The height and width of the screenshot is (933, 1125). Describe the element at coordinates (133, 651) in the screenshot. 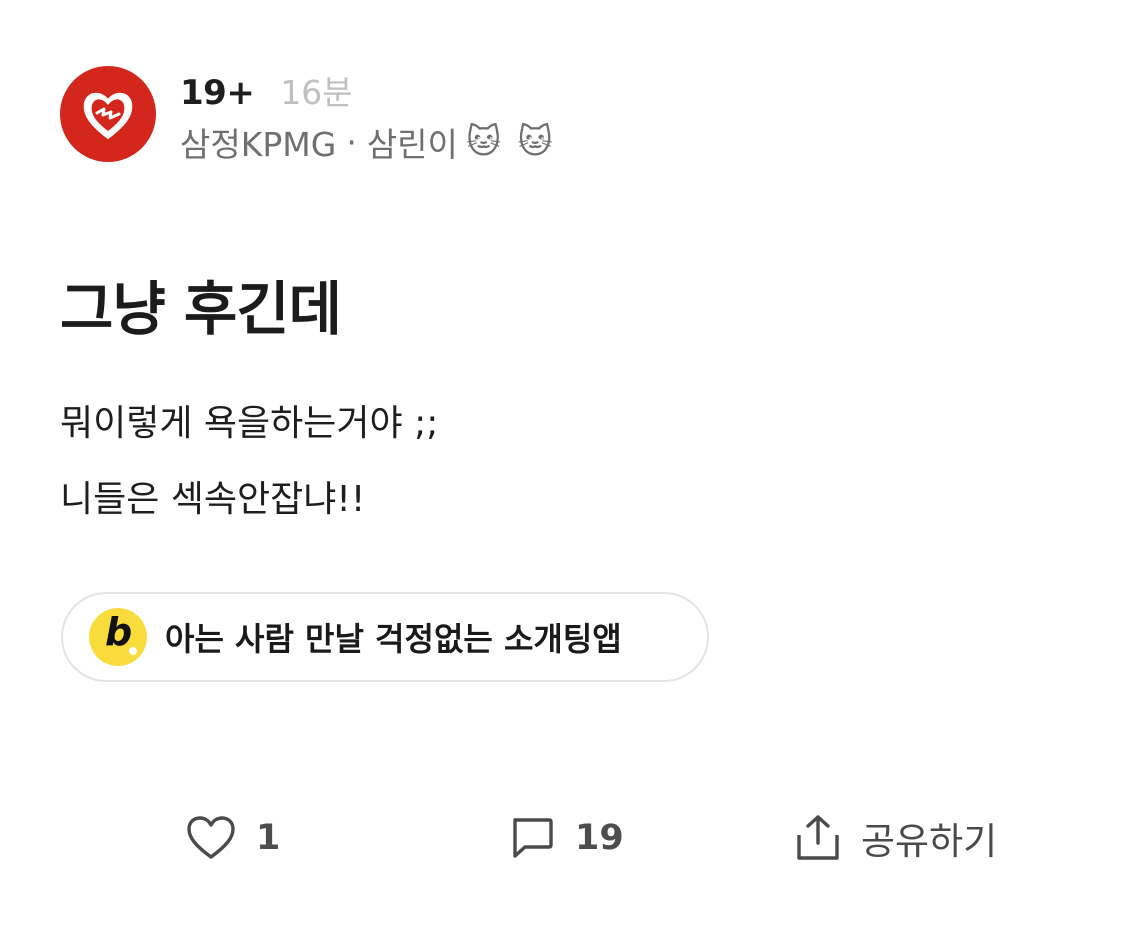

I see `ad-logo-dot` at that location.